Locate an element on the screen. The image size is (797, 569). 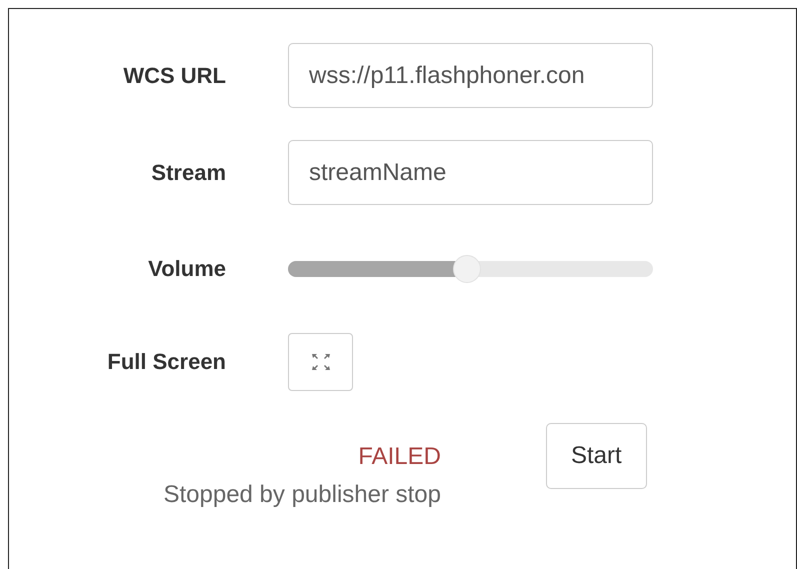
text-field: streamName is located at coordinates (470, 172).